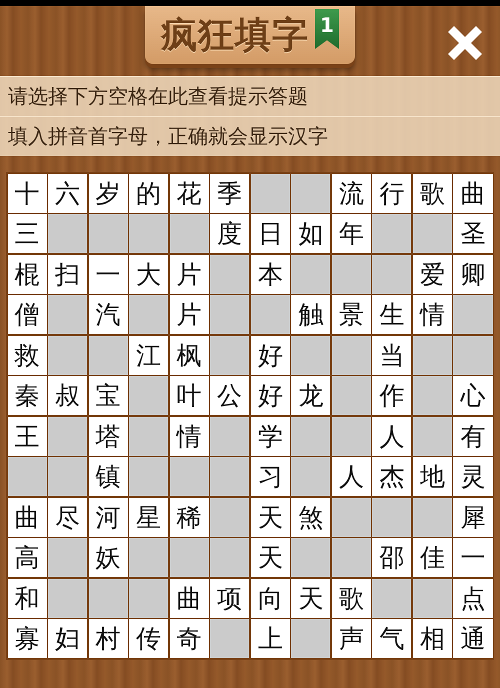 The width and height of the screenshot is (500, 688). What do you see at coordinates (230, 598) in the screenshot?
I see `grid-cell: 项` at bounding box center [230, 598].